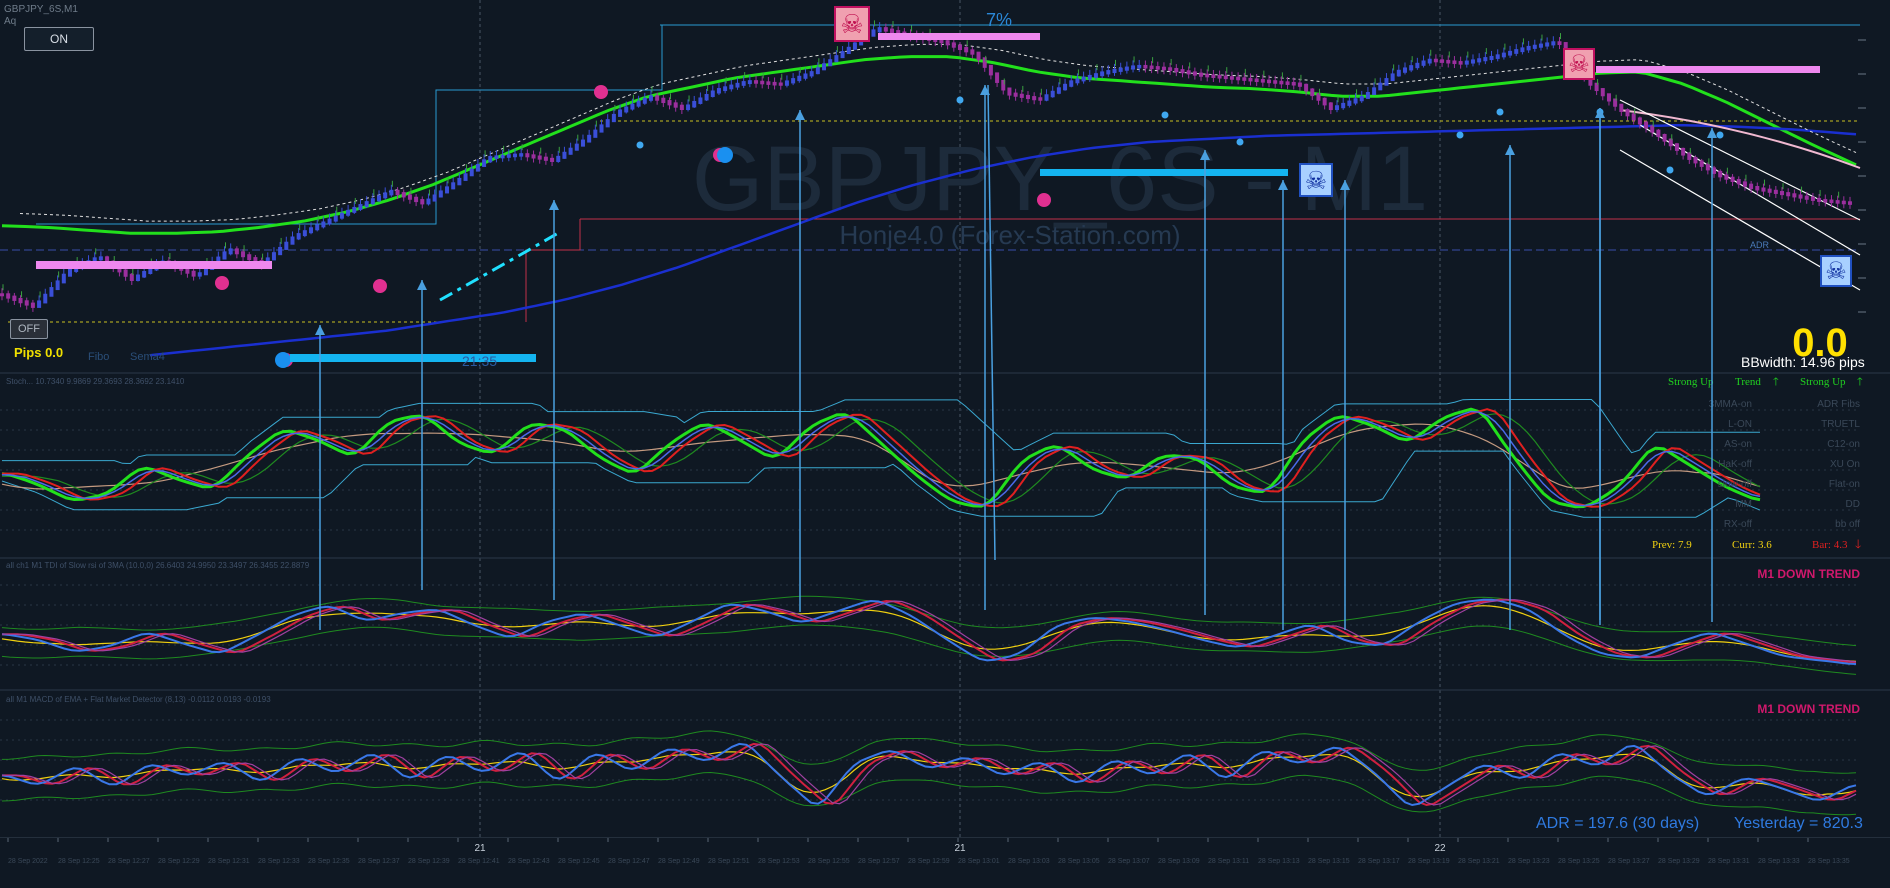 This screenshot has width=1890, height=888. I want to click on time-tick-label: 28 Sep 13:15, so click(1329, 861).